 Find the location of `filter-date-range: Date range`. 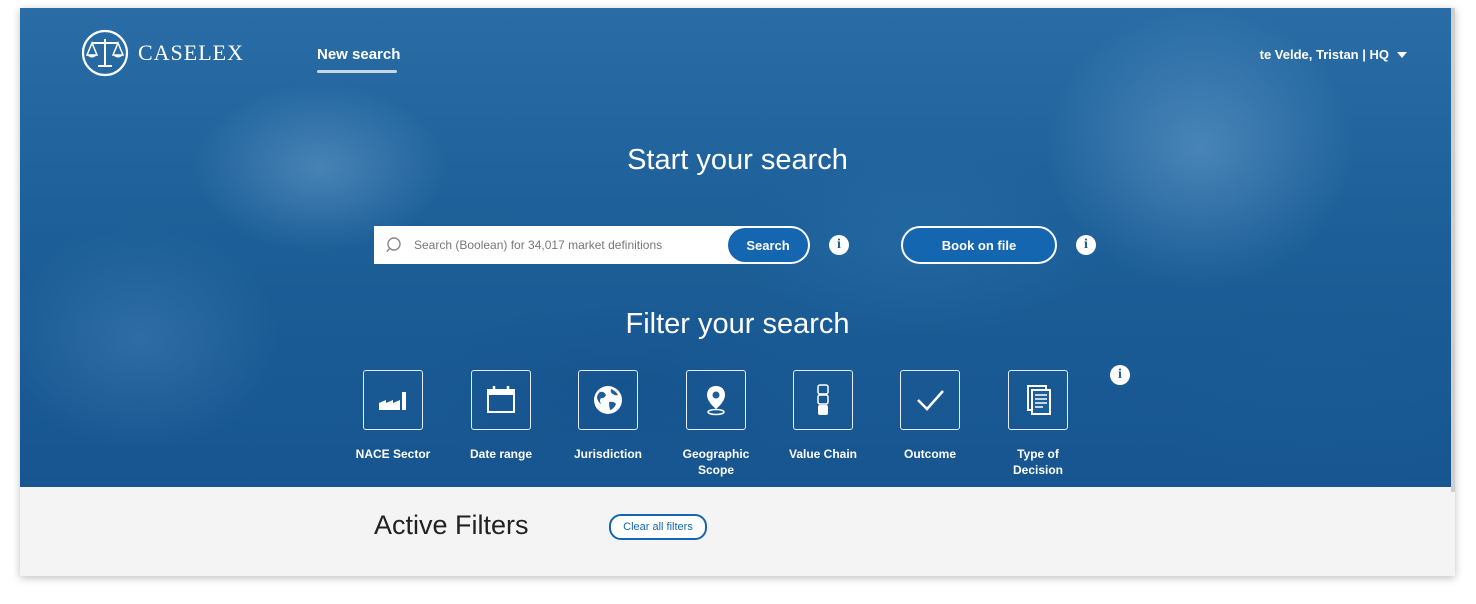

filter-date-range: Date range is located at coordinates (501, 416).